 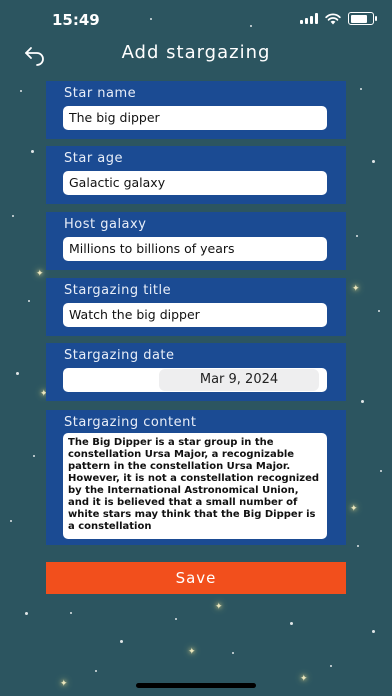 I want to click on star-name-input: The big dipper, so click(x=195, y=118).